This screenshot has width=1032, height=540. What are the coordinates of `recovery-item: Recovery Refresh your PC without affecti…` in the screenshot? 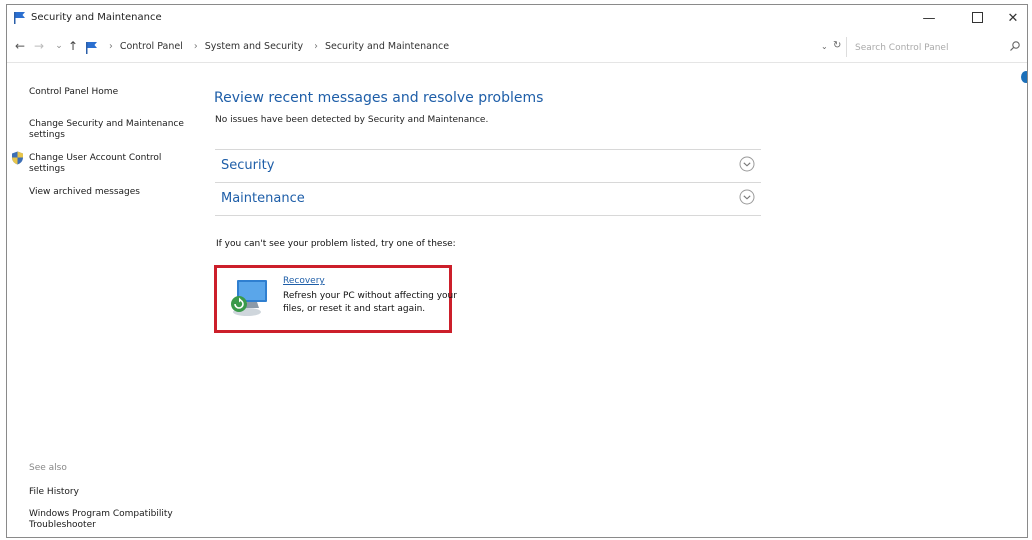 It's located at (335, 299).